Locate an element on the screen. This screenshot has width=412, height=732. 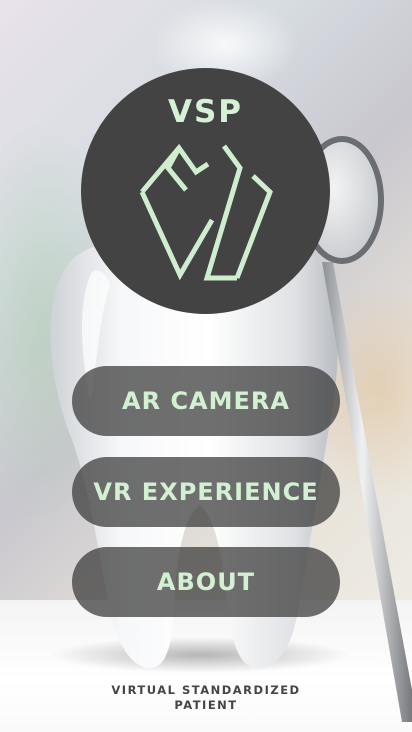
app-subtitle: VIRTUAL STANDARDIZED PATIENT is located at coordinates (206, 697).